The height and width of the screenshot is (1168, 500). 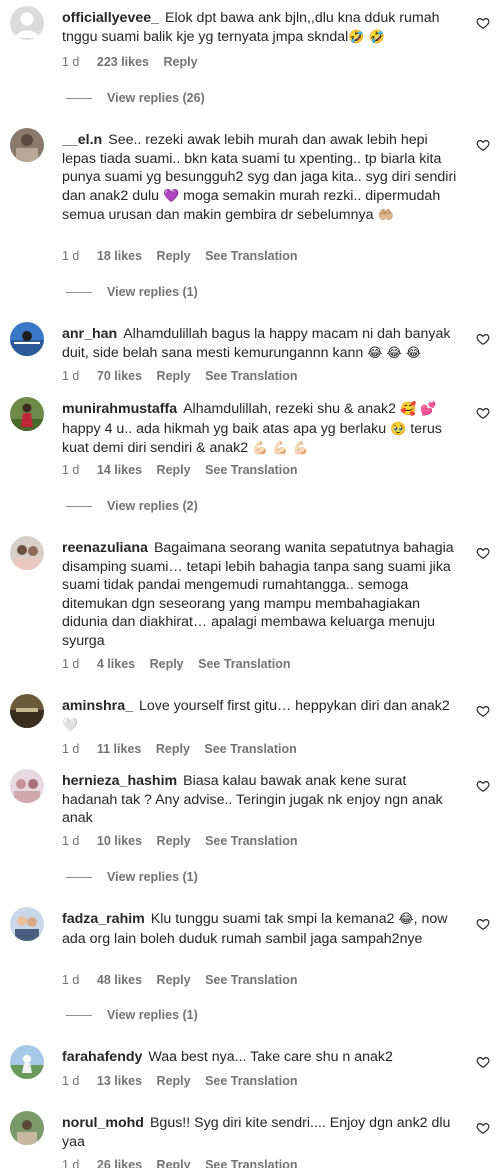 I want to click on comment-text: Klu tunggu suami tak smpi la kemana2, so click(x=272, y=919).